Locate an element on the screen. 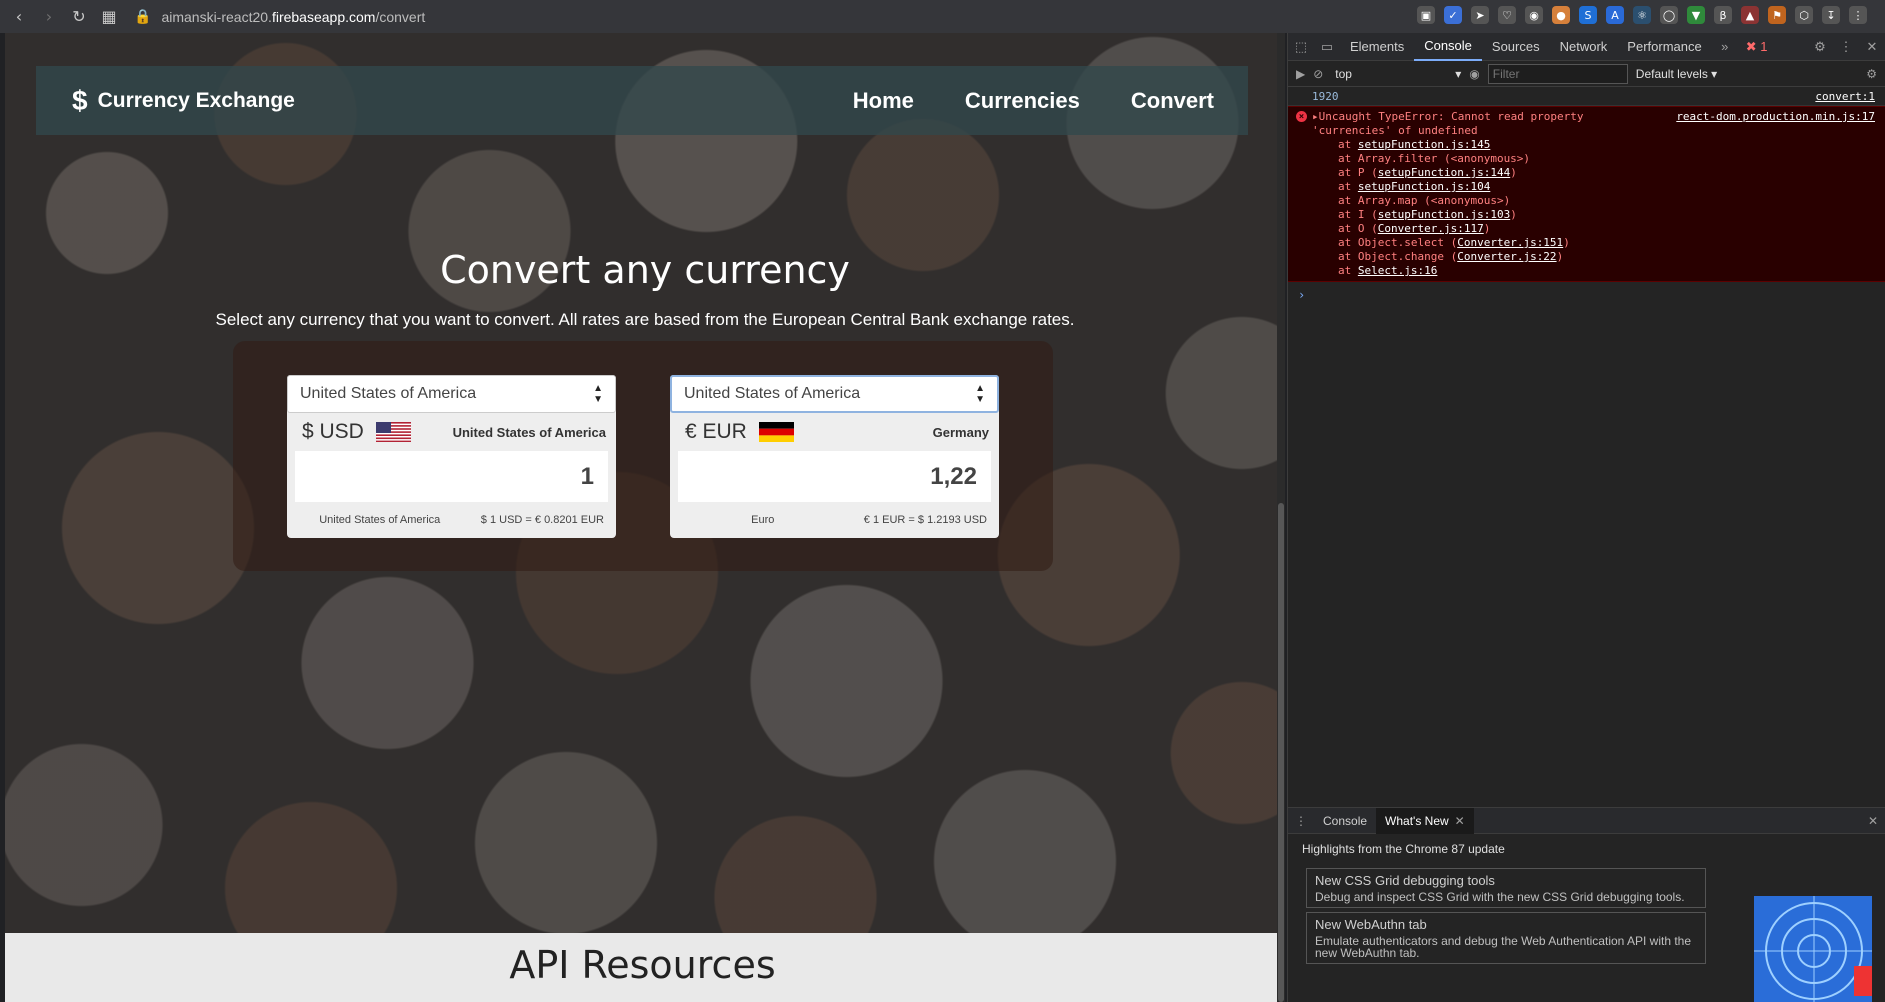 The height and width of the screenshot is (1002, 1885). from-currency-select: United States of America ▲ ▼ is located at coordinates (451, 394).